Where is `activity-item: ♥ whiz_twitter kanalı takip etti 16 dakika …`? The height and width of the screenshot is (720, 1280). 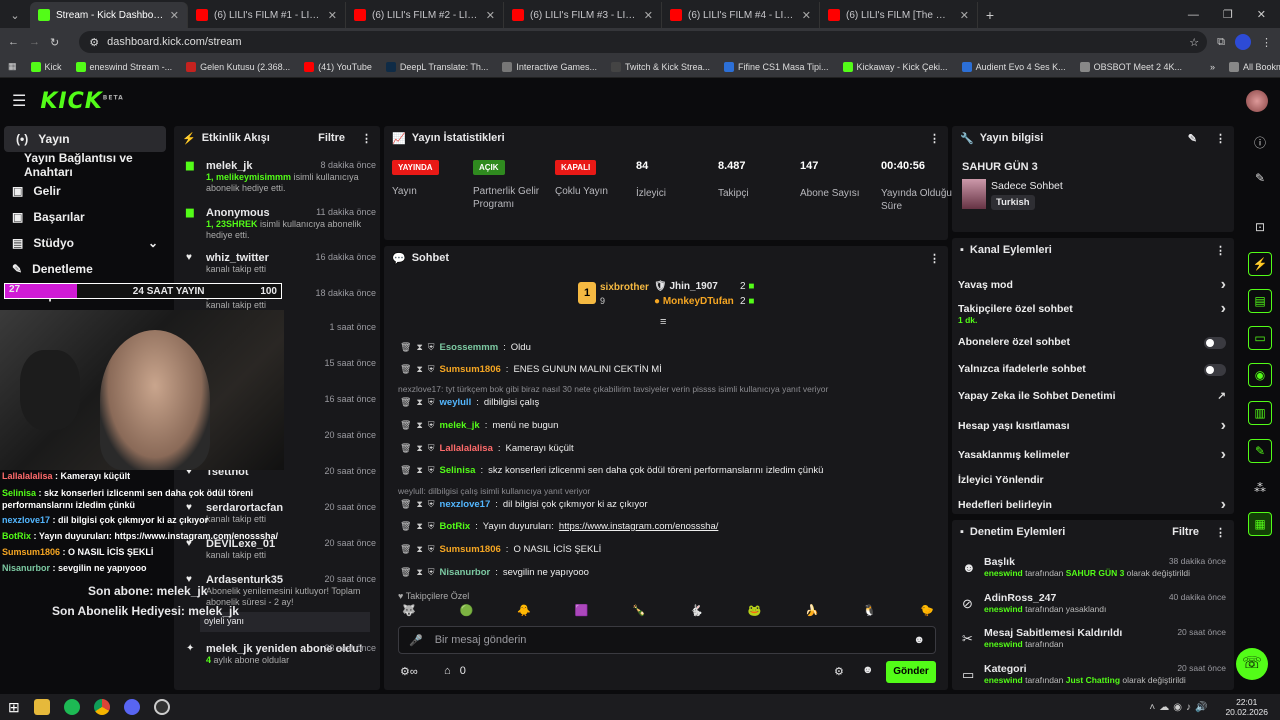
activity-item: ♥ whiz_twitter kanalı takip etti 16 dakika … is located at coordinates (281, 263).